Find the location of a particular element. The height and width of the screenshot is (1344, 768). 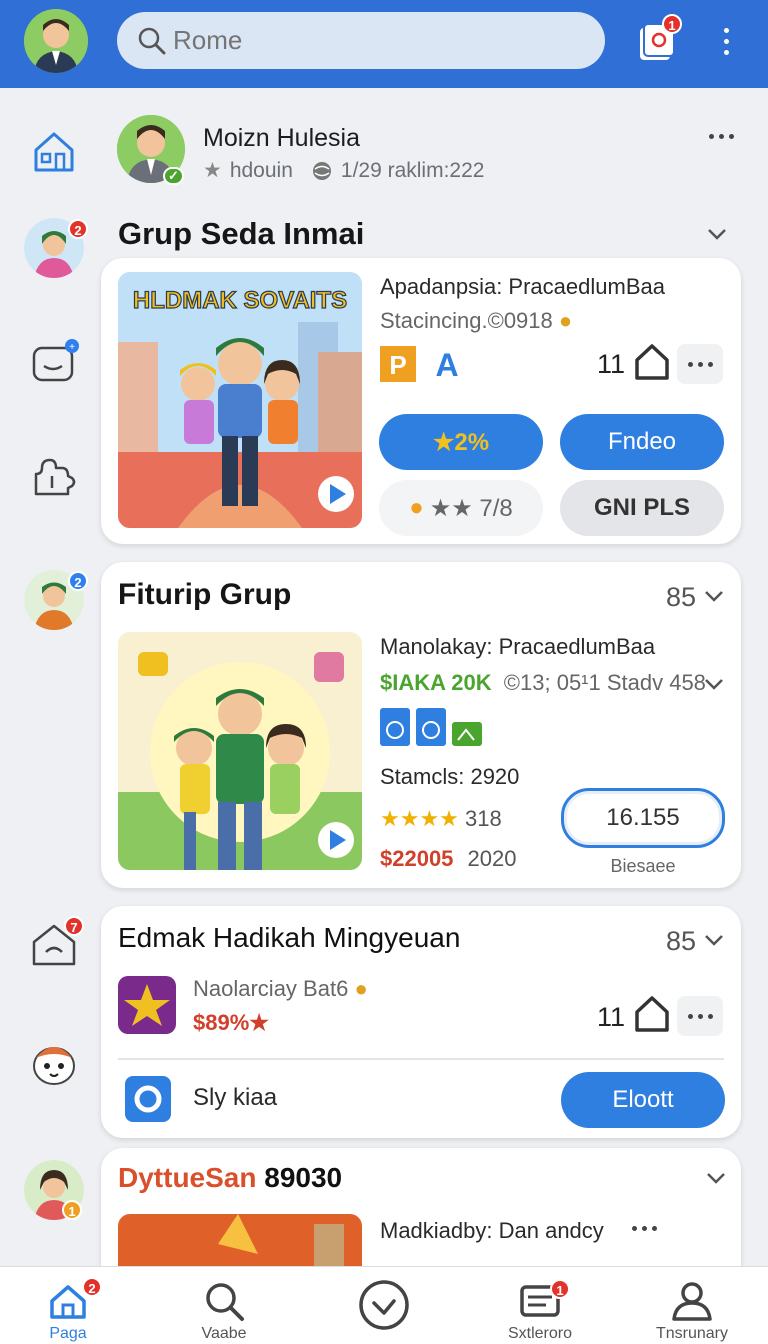

nav-profile: Tnsrunary is located at coordinates (692, 1305).